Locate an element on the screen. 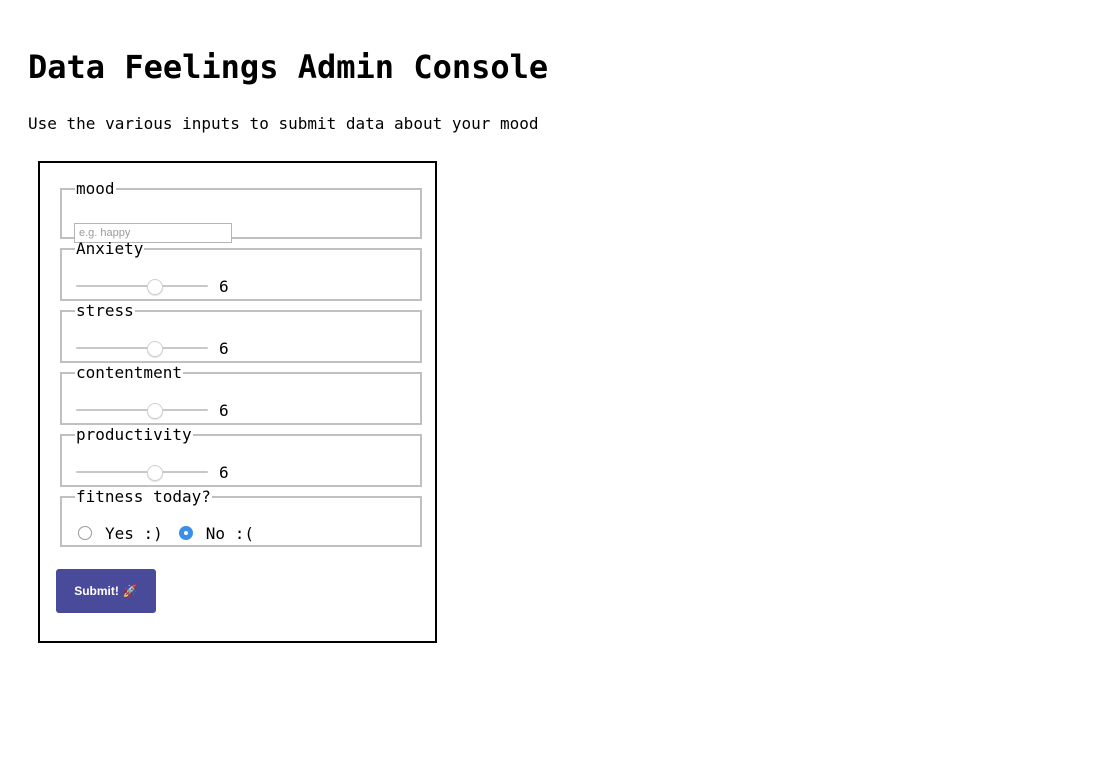 This screenshot has height=765, width=1114. page-title: Data Feelings Admin Console is located at coordinates (288, 67).